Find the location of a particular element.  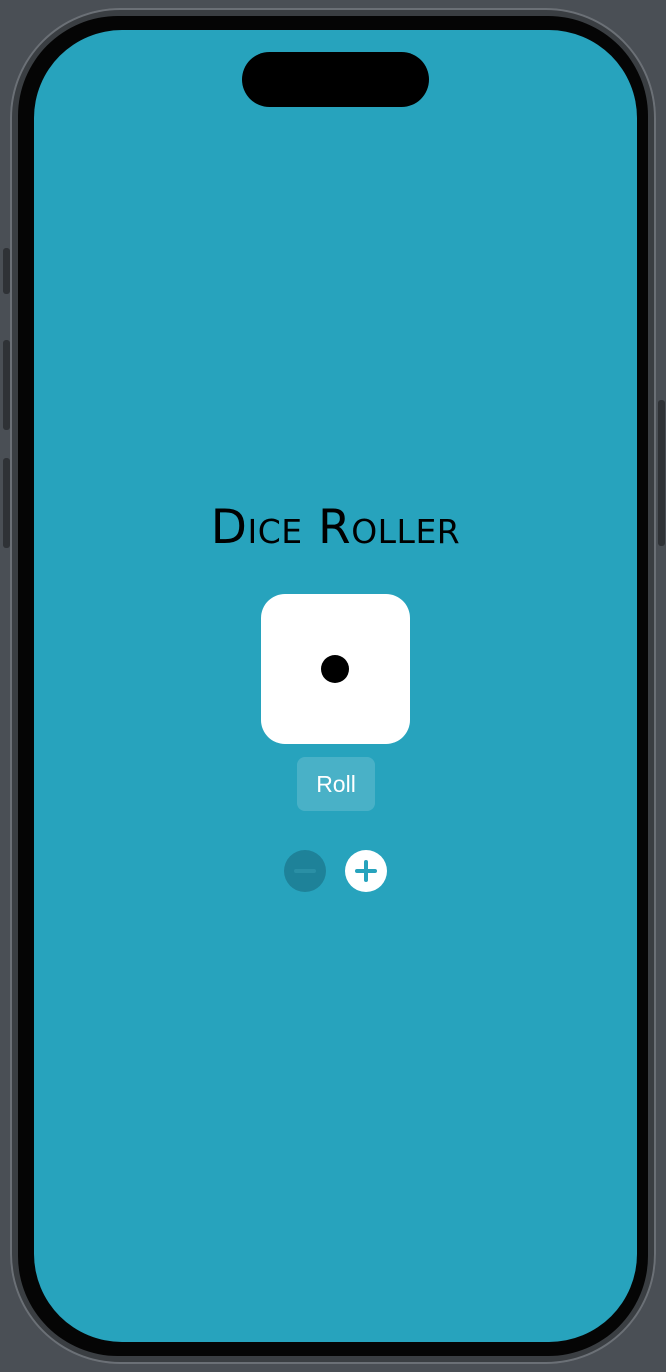

volume-up-button is located at coordinates (6, 385).